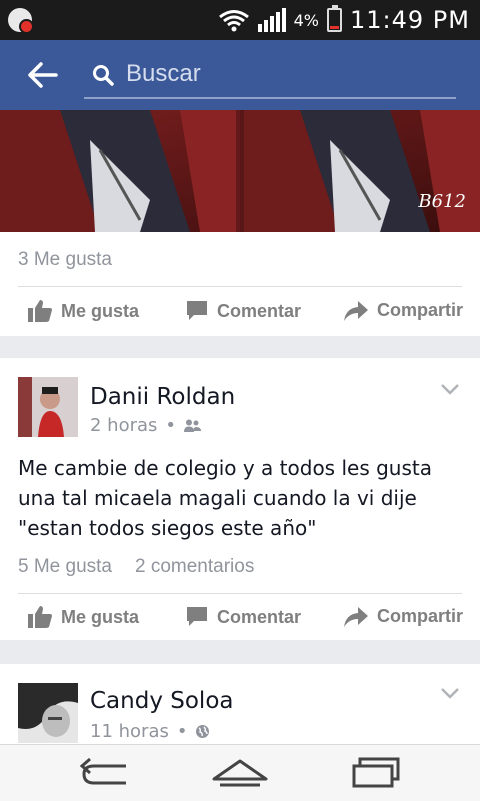 Image resolution: width=480 pixels, height=801 pixels. I want to click on post-meta: 2 horas •, so click(146, 425).